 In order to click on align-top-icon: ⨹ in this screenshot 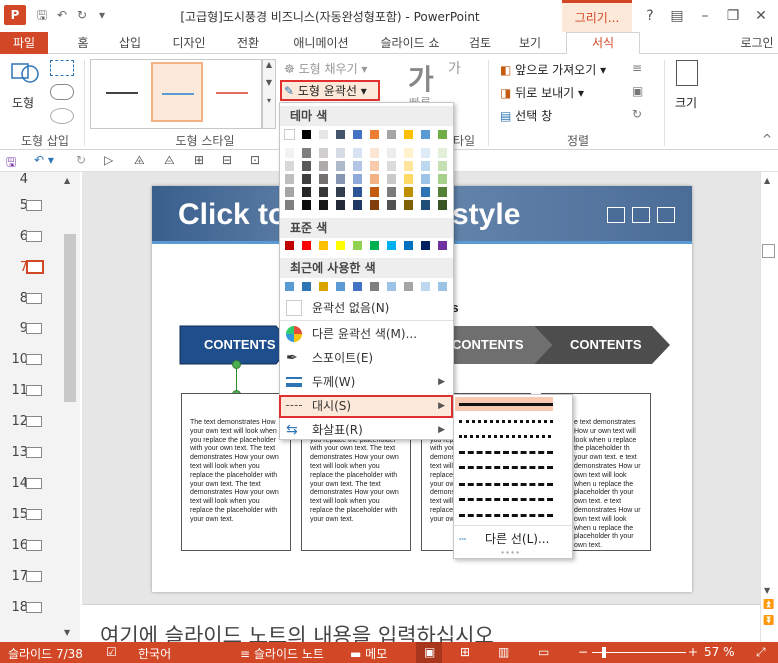, I will do `click(139, 160)`.